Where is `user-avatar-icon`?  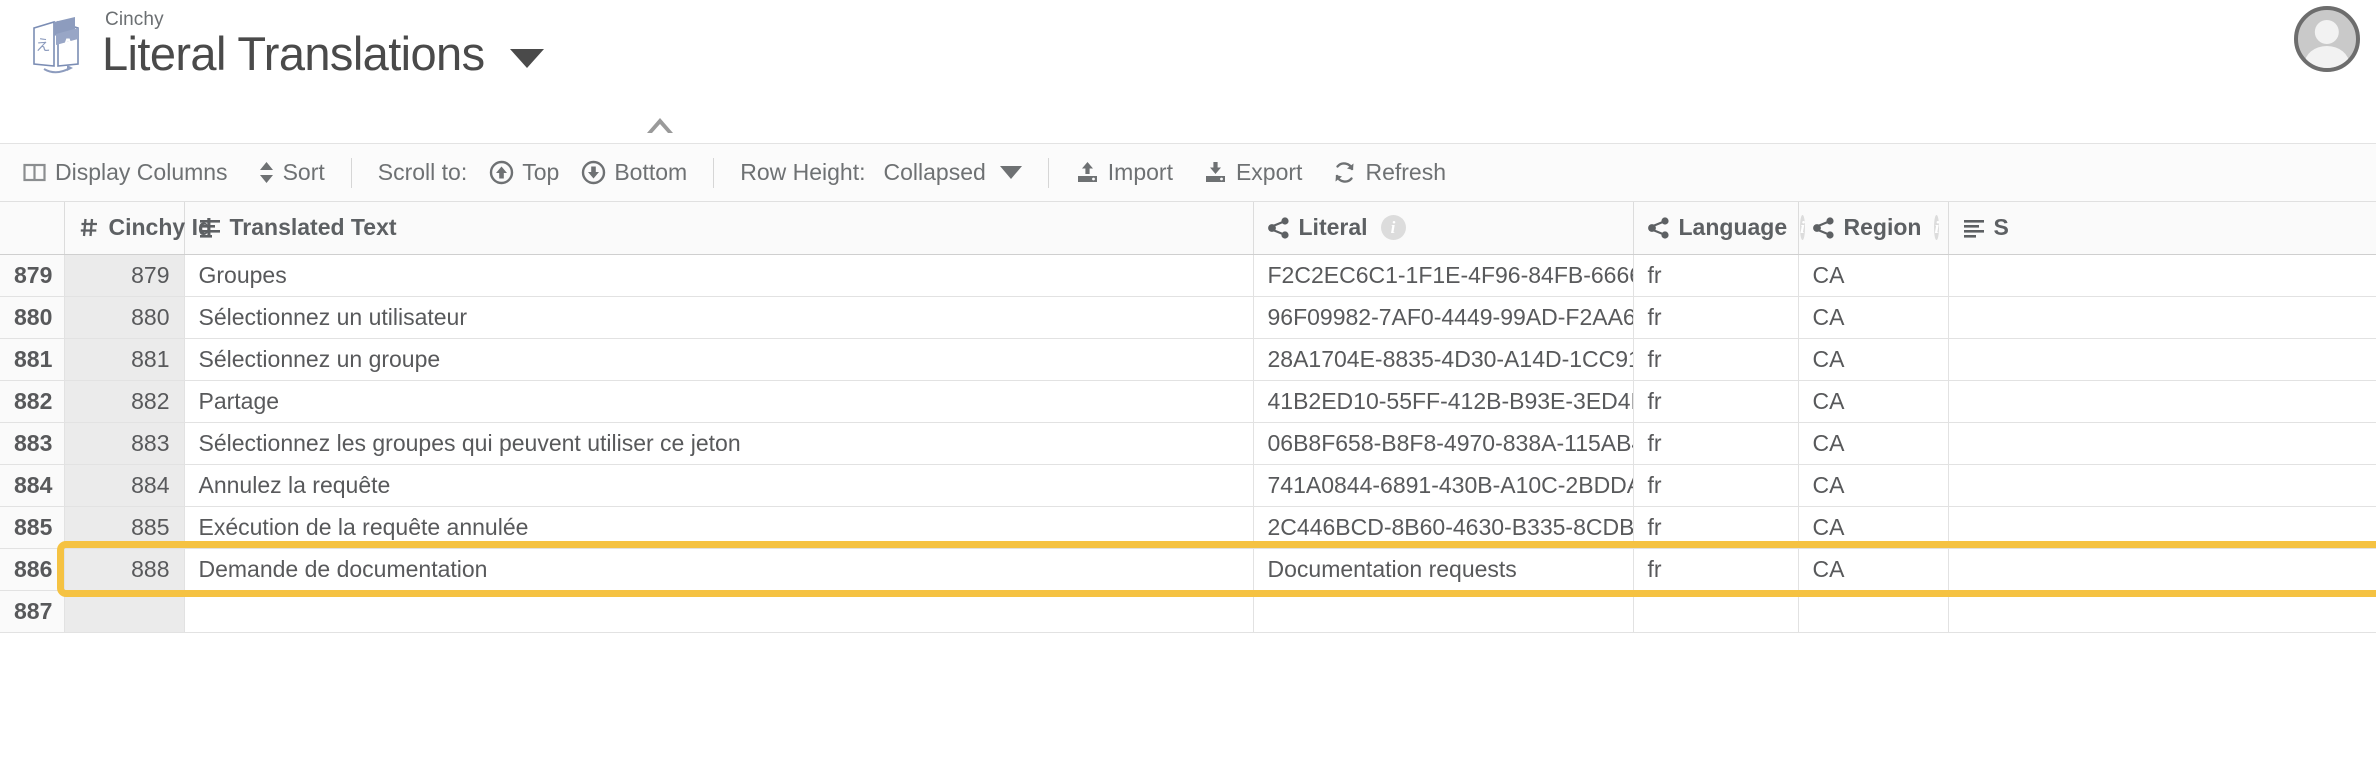
user-avatar-icon is located at coordinates (2327, 39).